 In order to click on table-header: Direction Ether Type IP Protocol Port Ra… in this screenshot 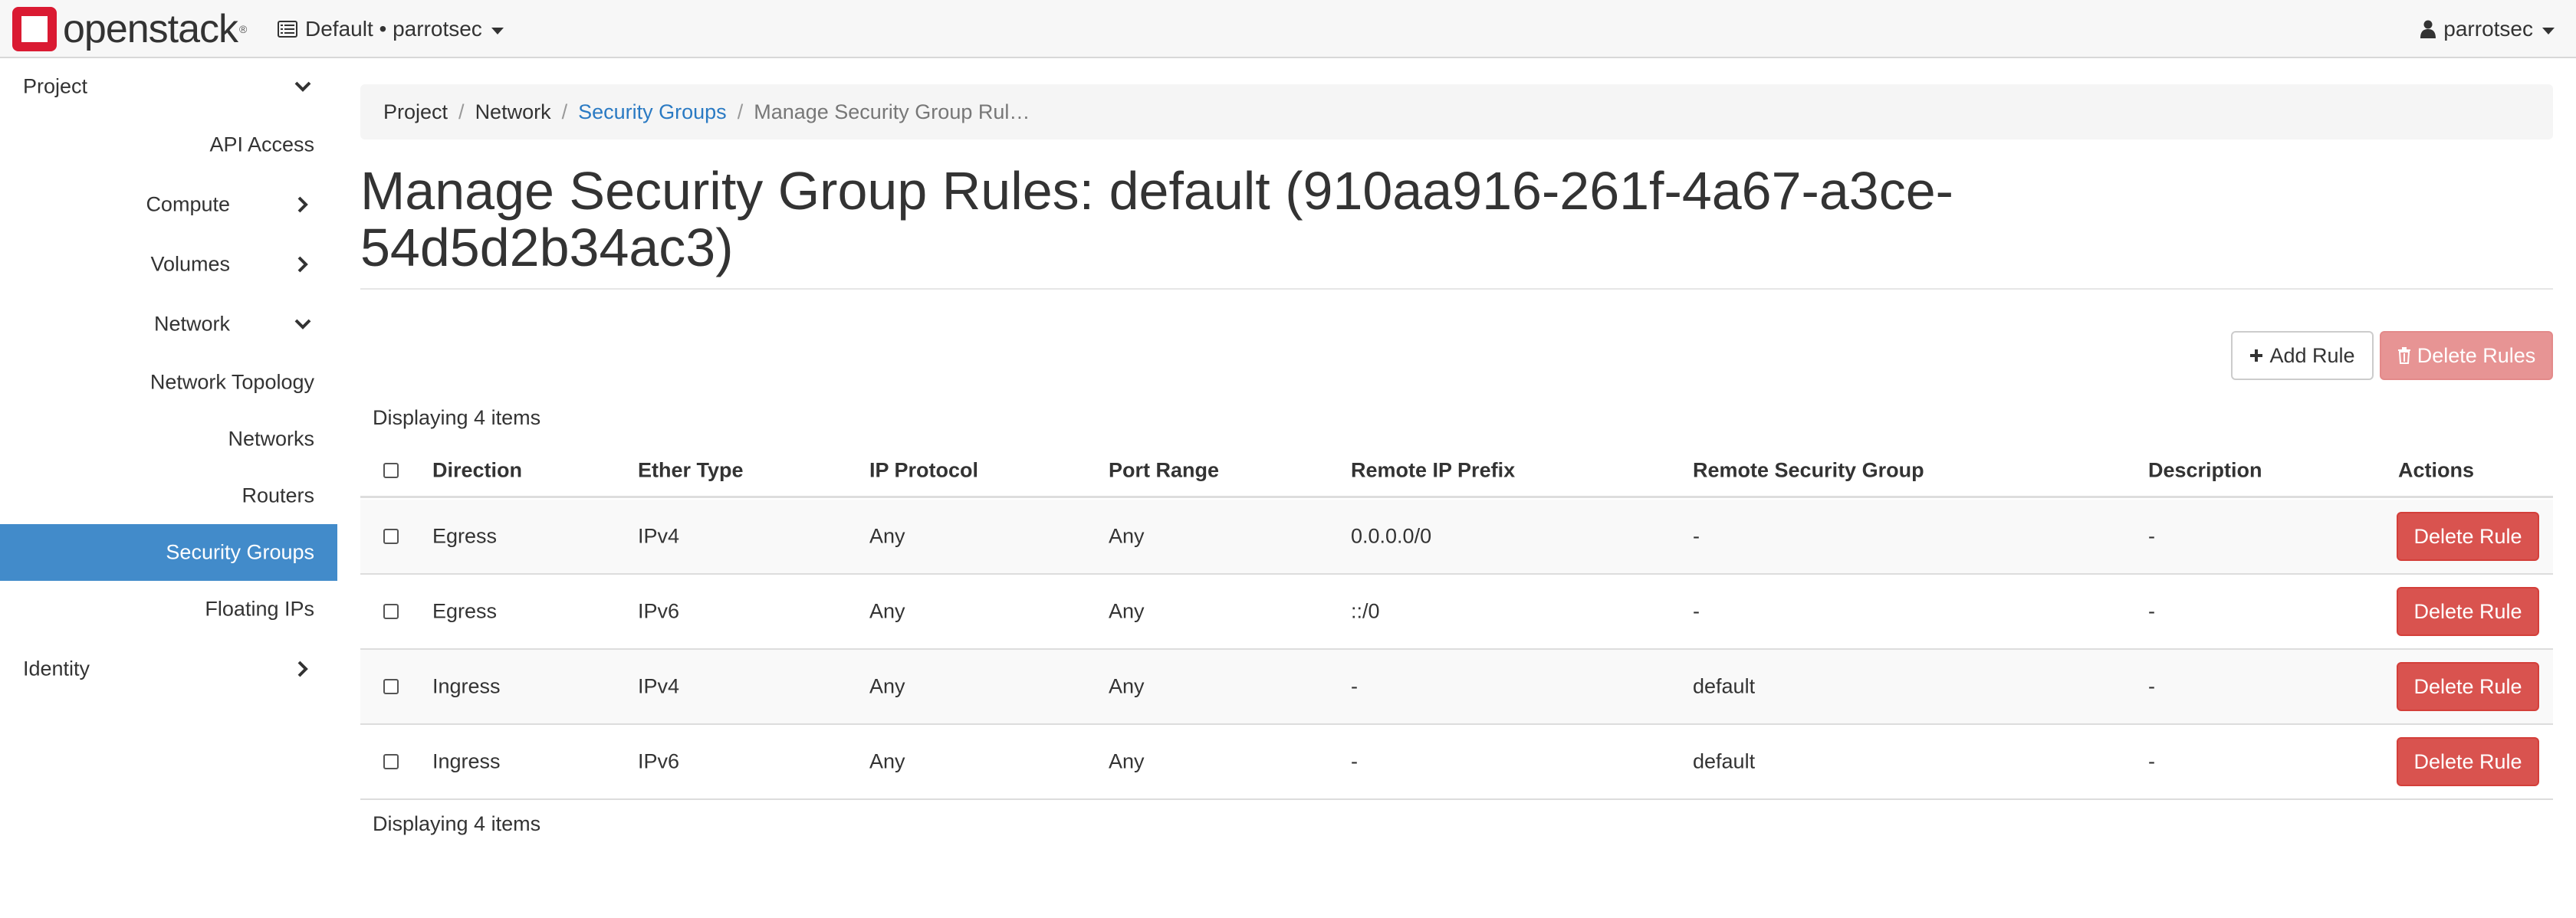, I will do `click(1457, 471)`.